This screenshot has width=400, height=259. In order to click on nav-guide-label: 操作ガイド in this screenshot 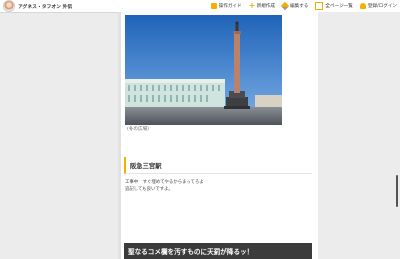, I will do `click(230, 6)`.